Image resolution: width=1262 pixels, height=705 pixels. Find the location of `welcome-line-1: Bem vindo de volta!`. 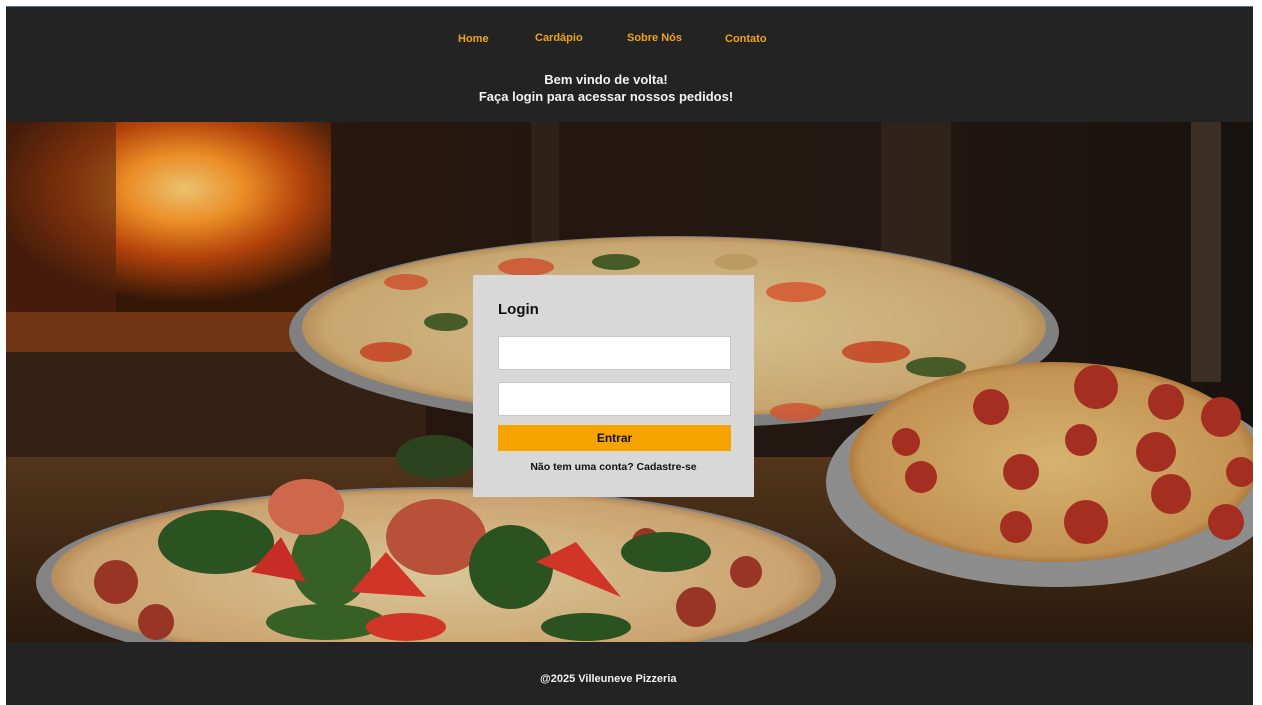

welcome-line-1: Bem vindo de volta! is located at coordinates (606, 79).